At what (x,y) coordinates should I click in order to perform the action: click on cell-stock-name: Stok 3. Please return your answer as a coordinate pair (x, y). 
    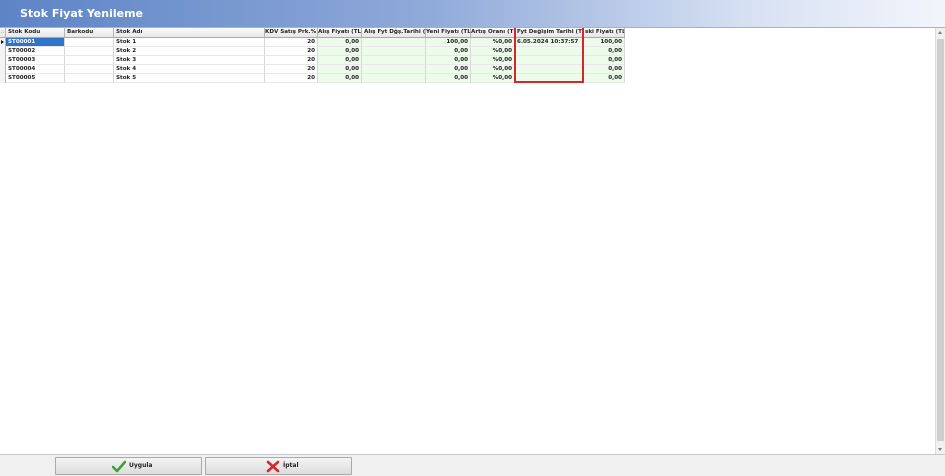
    Looking at the image, I should click on (189, 60).